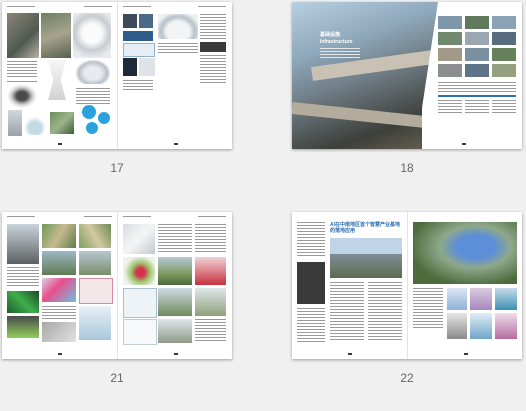  Describe the element at coordinates (407, 168) in the screenshot. I see `page-label-18: 18` at that location.